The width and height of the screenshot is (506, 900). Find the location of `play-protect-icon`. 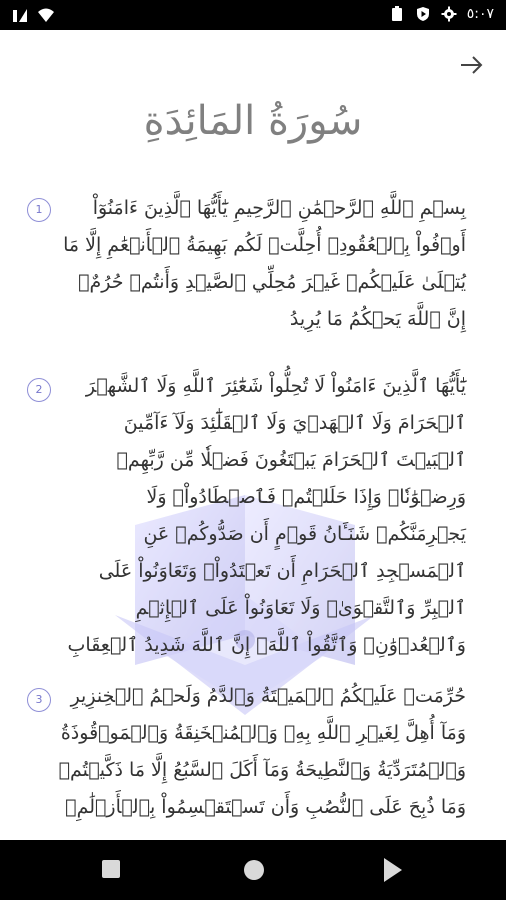

play-protect-icon is located at coordinates (422, 14).